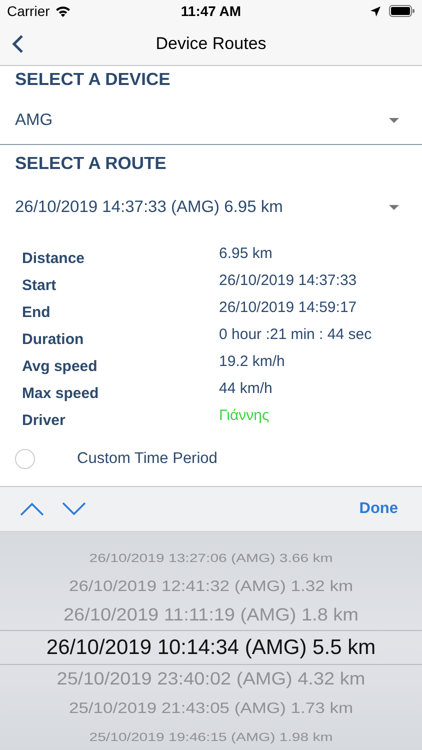 The width and height of the screenshot is (422, 750). I want to click on screen-title: Device Routes, so click(211, 44).